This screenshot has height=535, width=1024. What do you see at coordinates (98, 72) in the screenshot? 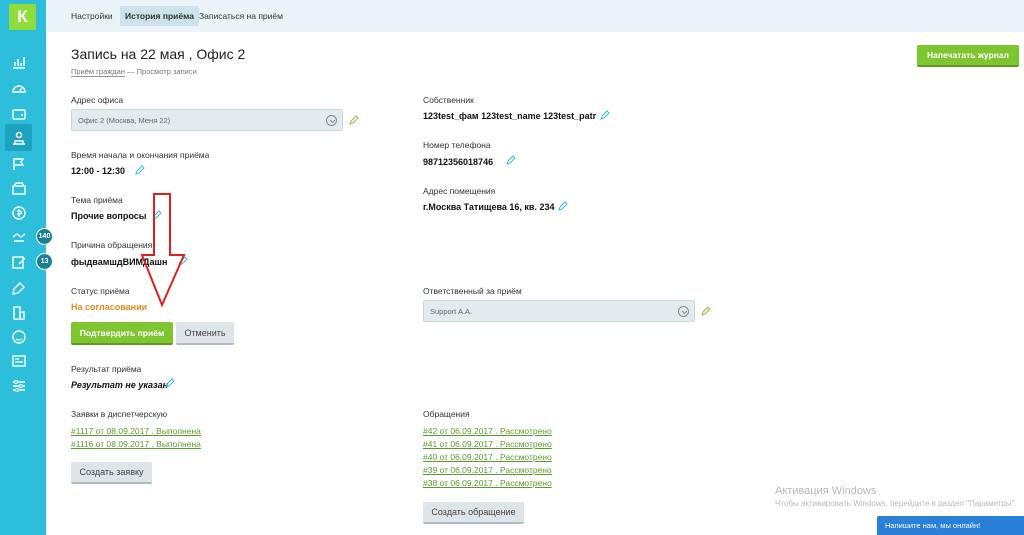
I see `breadcrumb-link: Приём граждан` at bounding box center [98, 72].